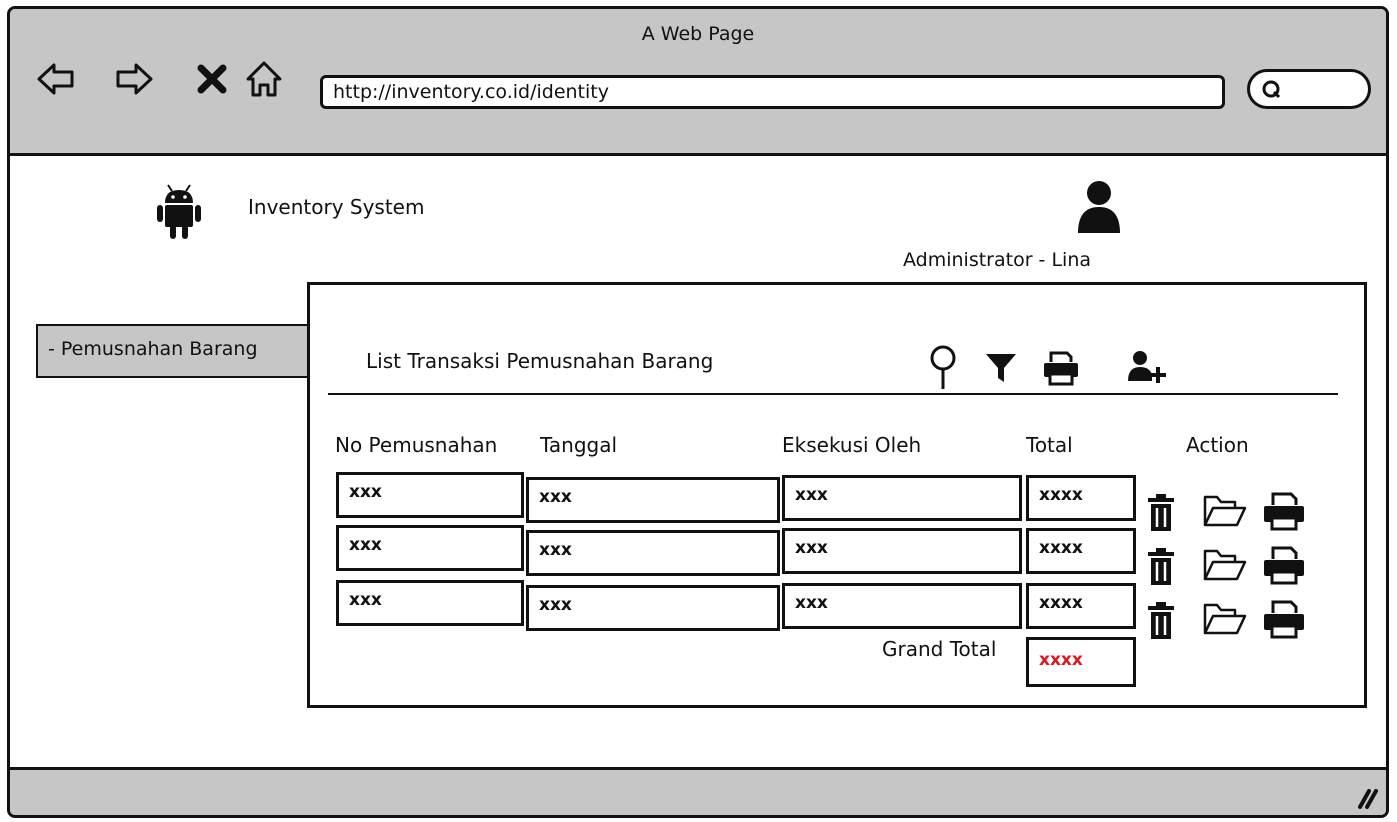 The height and width of the screenshot is (822, 1397). Describe the element at coordinates (579, 445) in the screenshot. I see `col-header-tanggal: Tanggal` at that location.